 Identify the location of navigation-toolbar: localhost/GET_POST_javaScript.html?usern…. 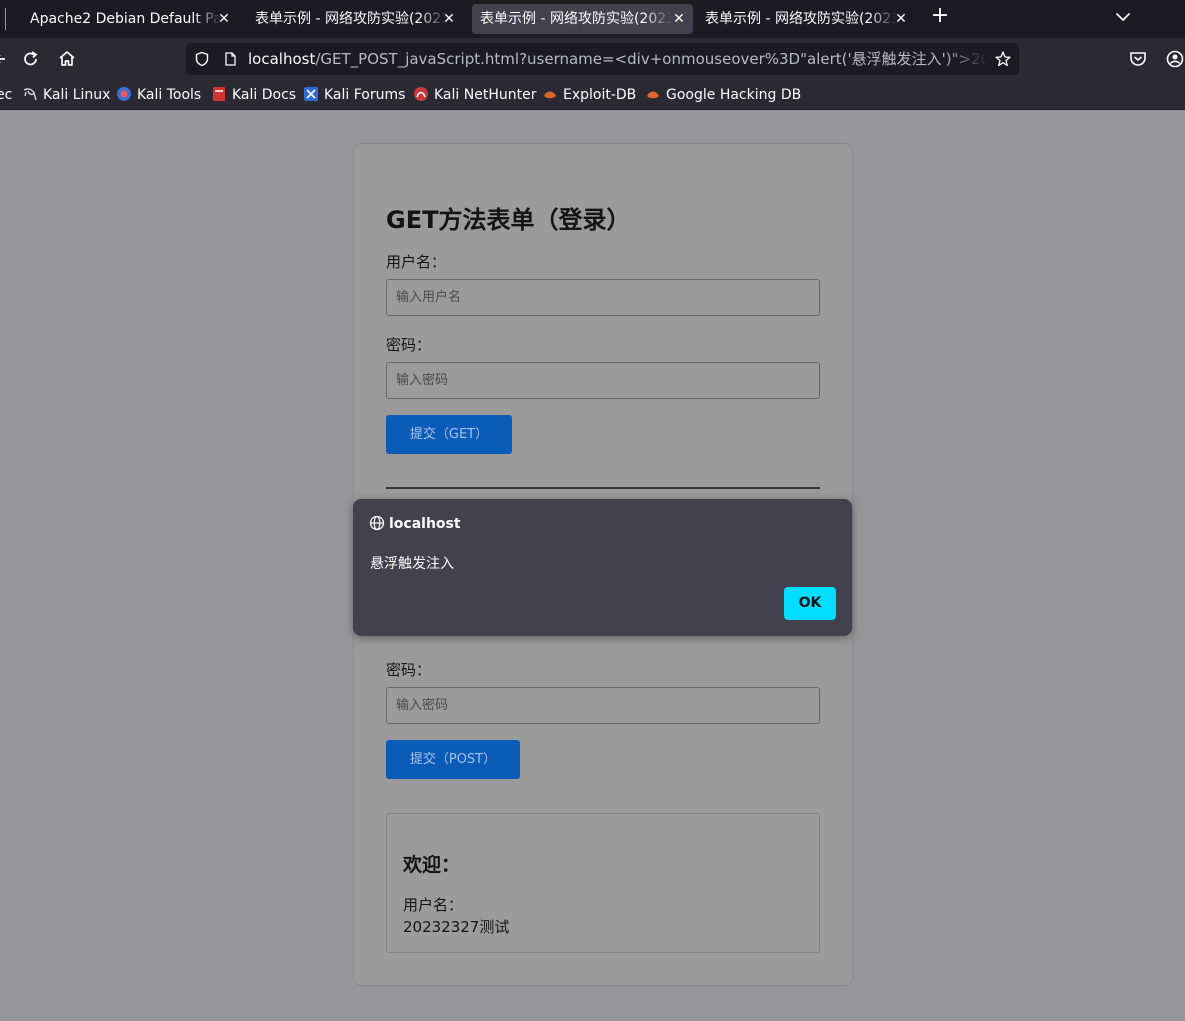
(592, 59).